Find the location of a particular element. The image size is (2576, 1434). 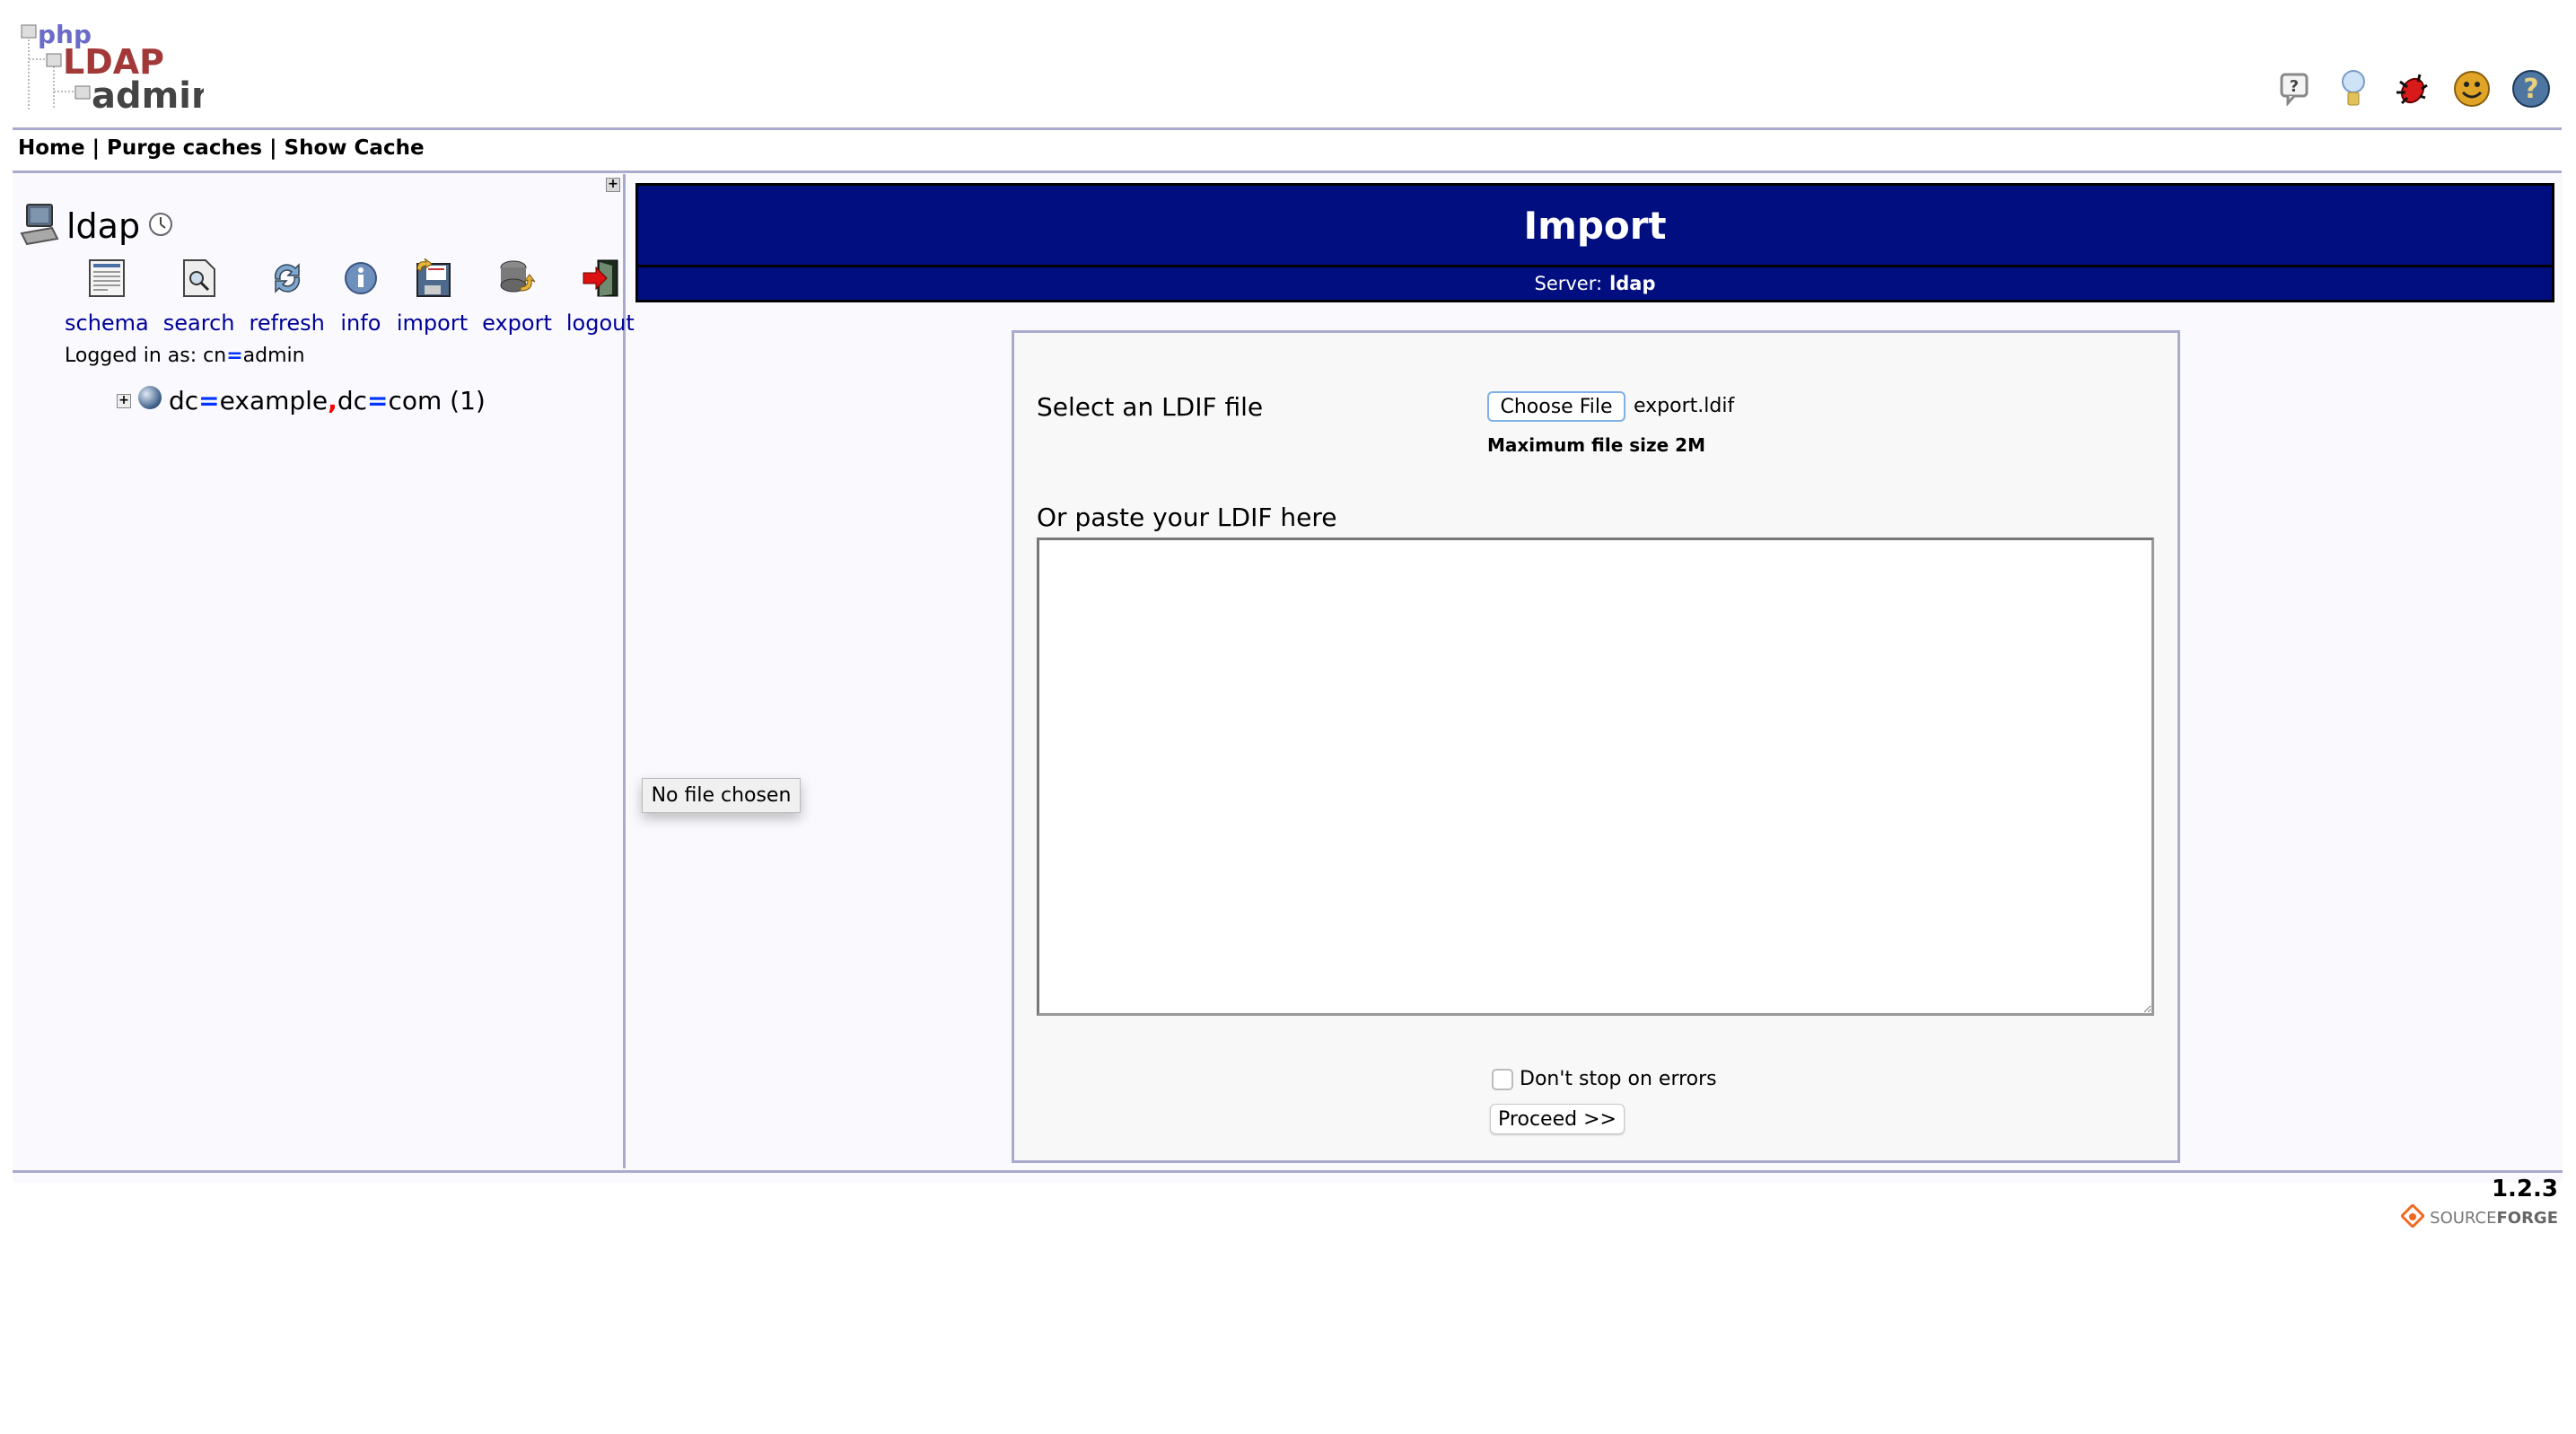

sourceforge-text-bold: FORGE is located at coordinates (2527, 1218).